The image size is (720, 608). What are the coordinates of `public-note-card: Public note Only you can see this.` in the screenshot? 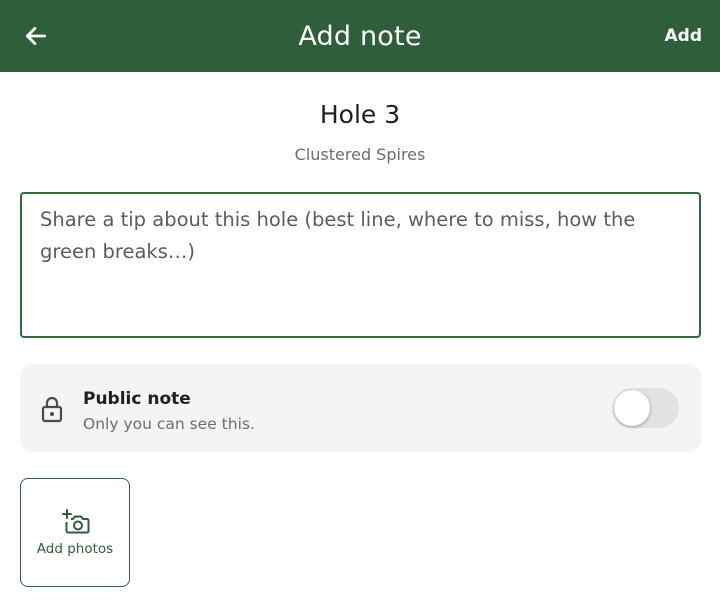 It's located at (360, 408).